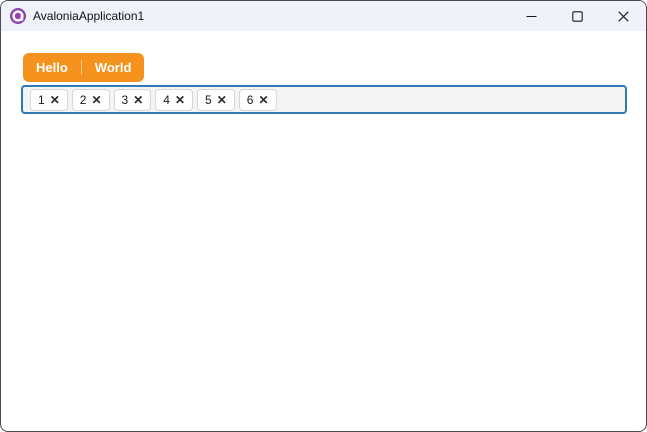  Describe the element at coordinates (89, 16) in the screenshot. I see `window-title: AvaloniaApplication1` at that location.